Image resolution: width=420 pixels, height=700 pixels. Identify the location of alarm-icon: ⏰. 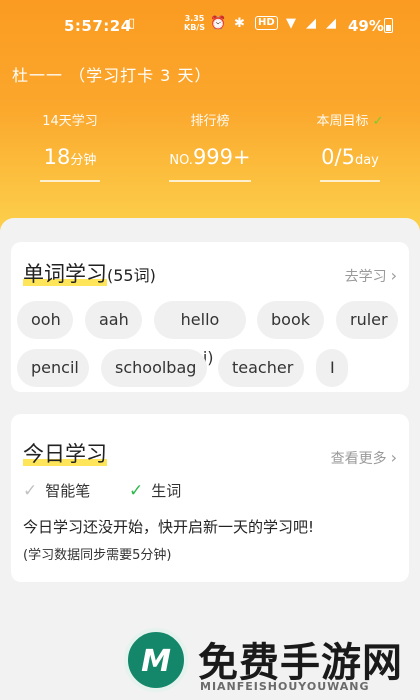
(218, 23).